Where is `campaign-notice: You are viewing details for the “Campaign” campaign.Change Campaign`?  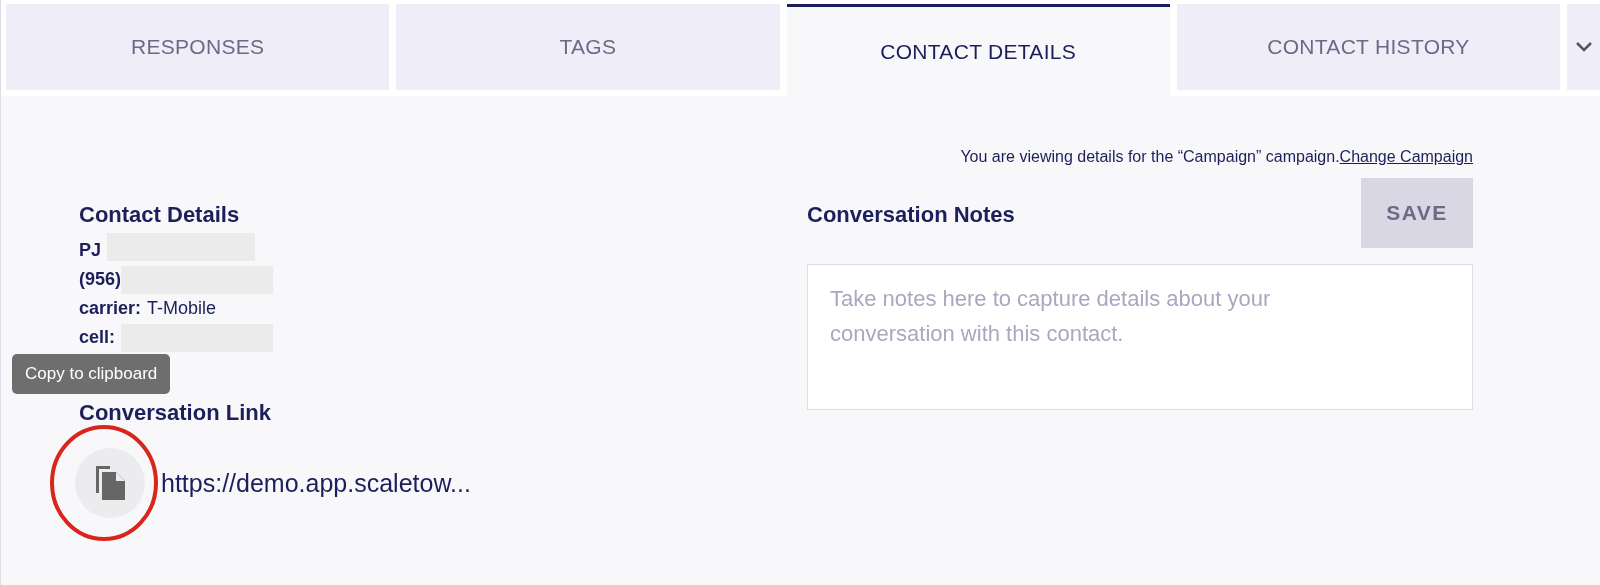 campaign-notice: You are viewing details for the “Campaign” campaign.Change Campaign is located at coordinates (1216, 156).